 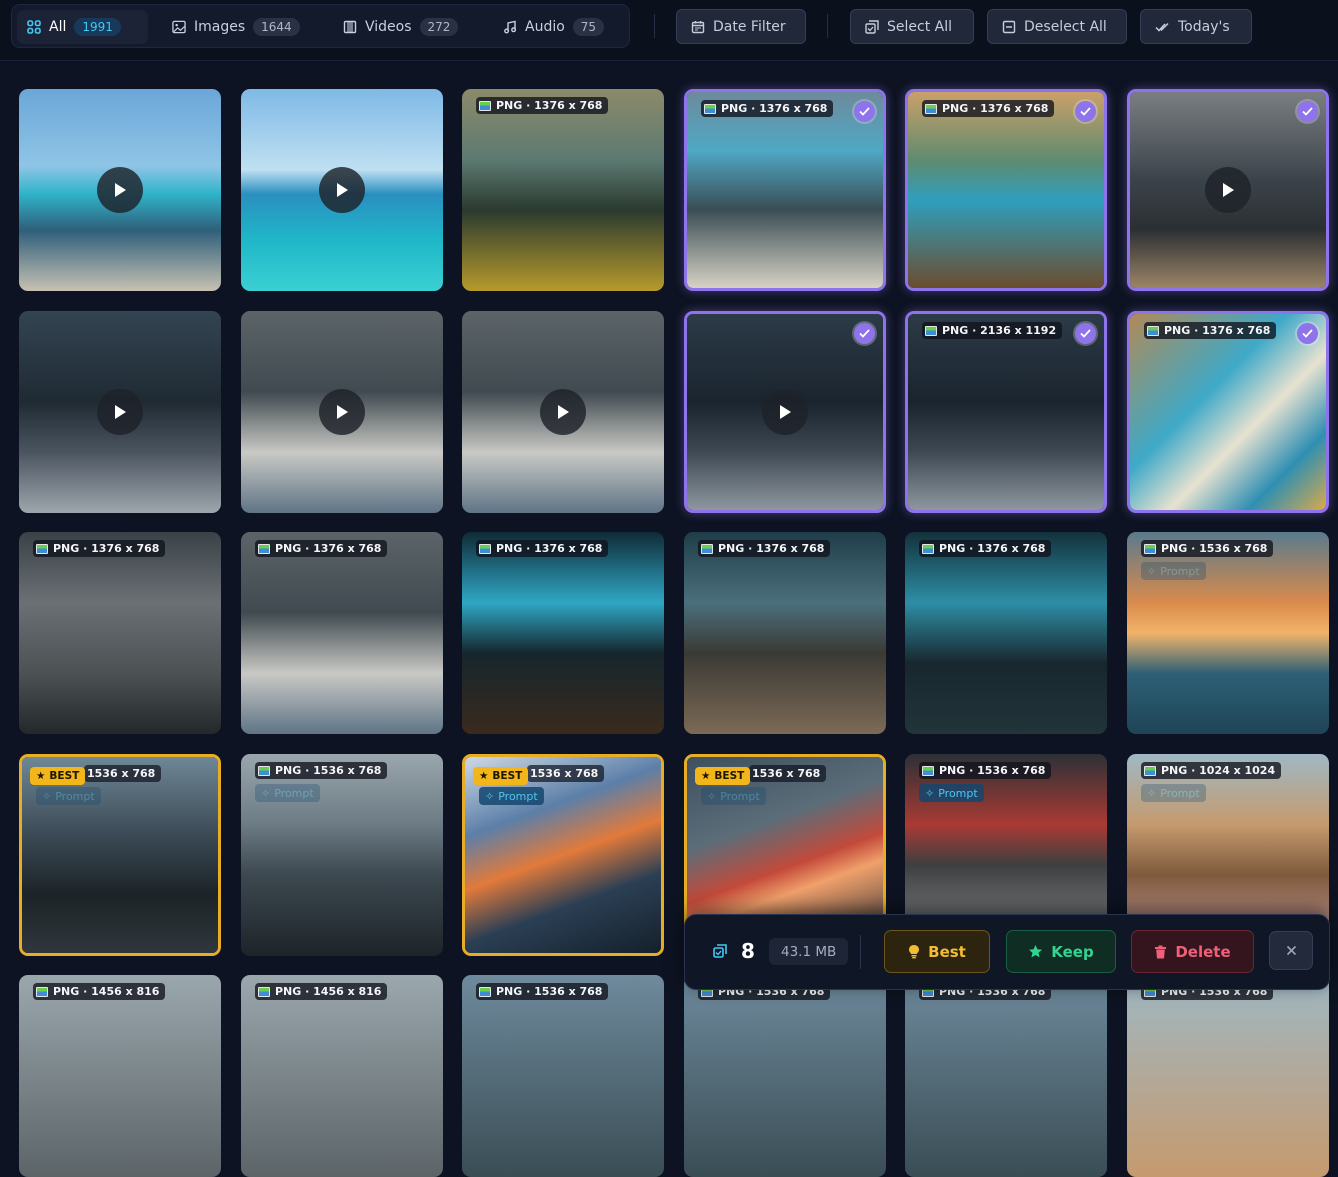 What do you see at coordinates (1006, 412) in the screenshot?
I see `image-thumbnail: PNG · 2136 x 1192` at bounding box center [1006, 412].